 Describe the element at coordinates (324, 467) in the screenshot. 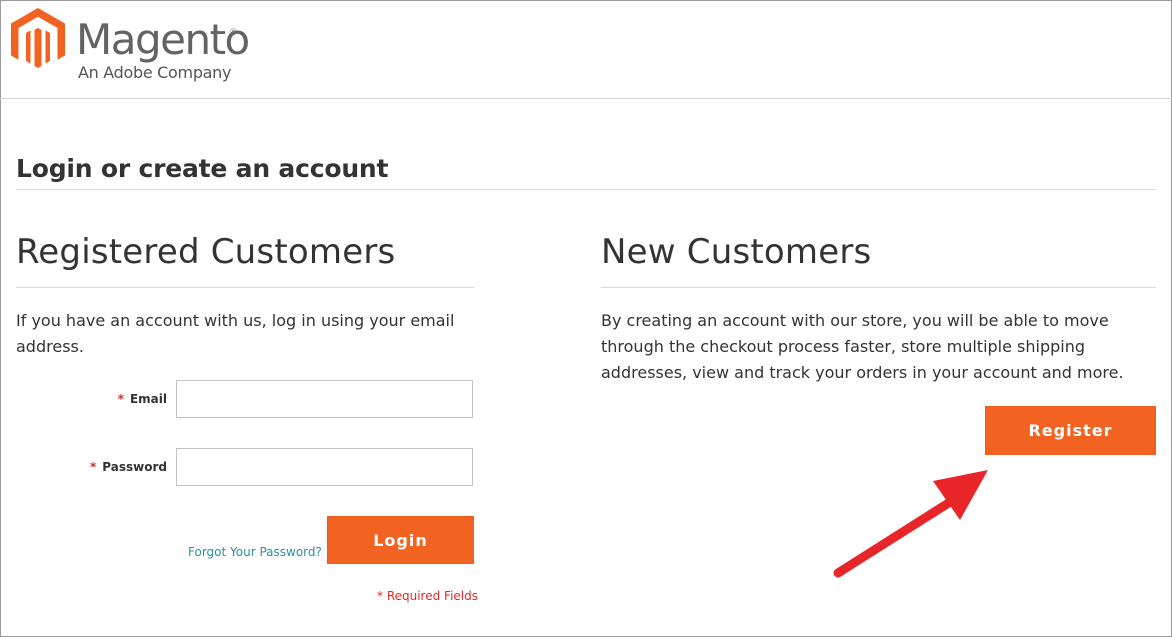

I see `password-field` at that location.